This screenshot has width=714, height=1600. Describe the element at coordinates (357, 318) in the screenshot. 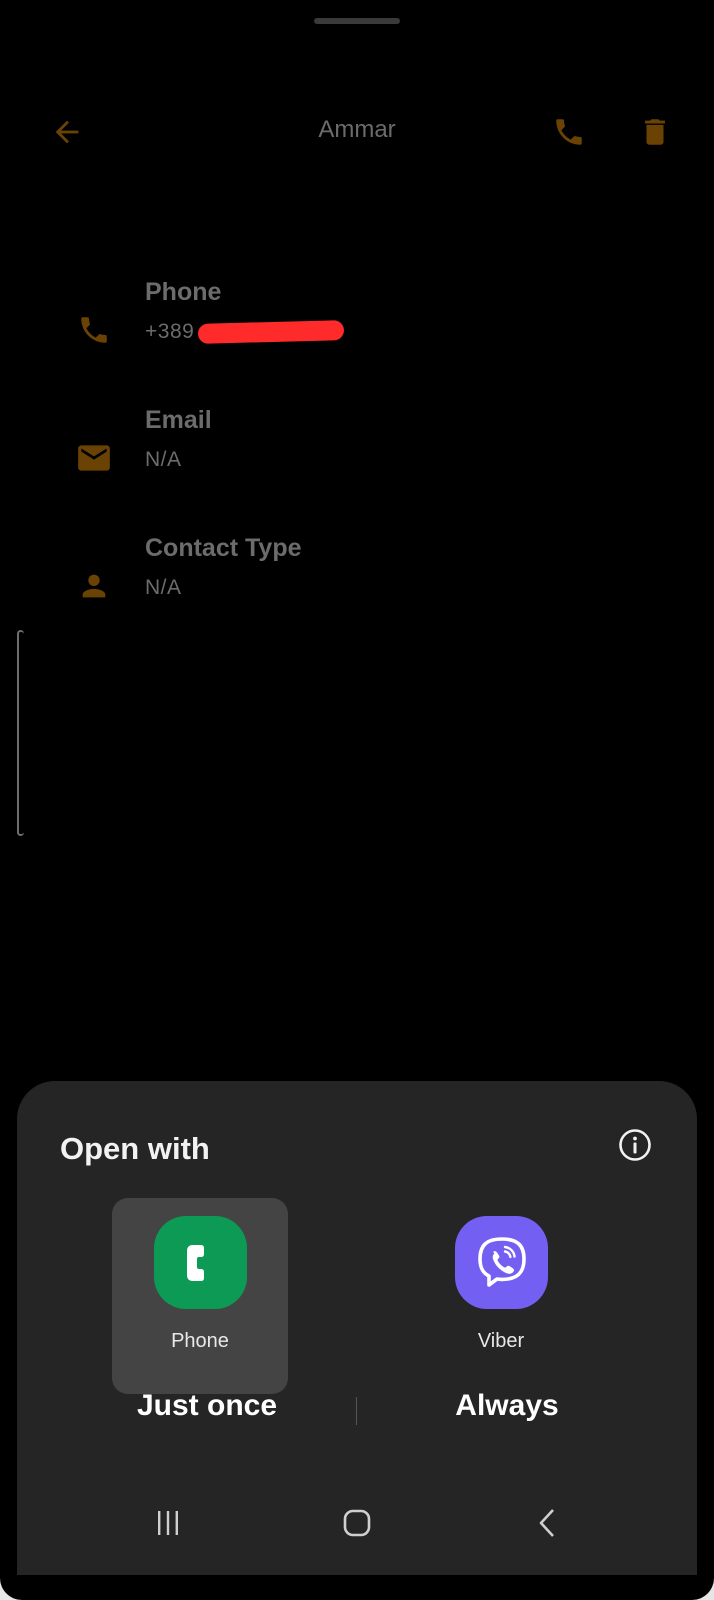

I see `detail-row-phone: Phone +389` at that location.